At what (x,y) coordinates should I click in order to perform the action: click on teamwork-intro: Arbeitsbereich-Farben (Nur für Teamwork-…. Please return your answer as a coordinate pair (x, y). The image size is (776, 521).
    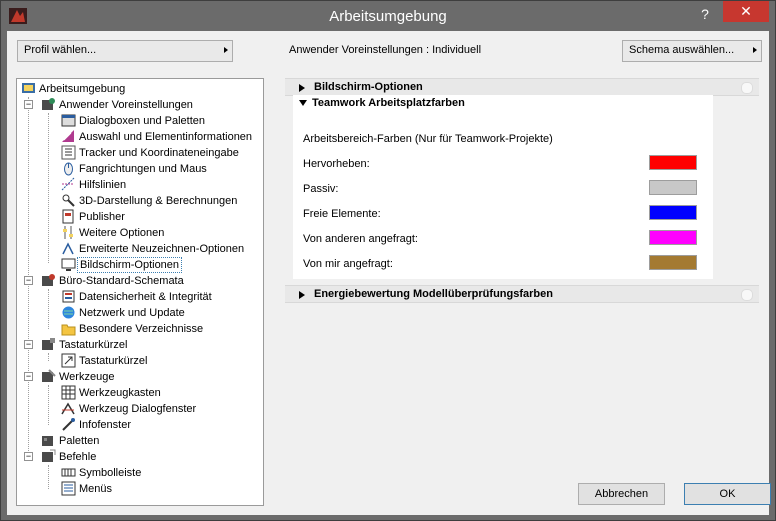
    Looking at the image, I should click on (428, 139).